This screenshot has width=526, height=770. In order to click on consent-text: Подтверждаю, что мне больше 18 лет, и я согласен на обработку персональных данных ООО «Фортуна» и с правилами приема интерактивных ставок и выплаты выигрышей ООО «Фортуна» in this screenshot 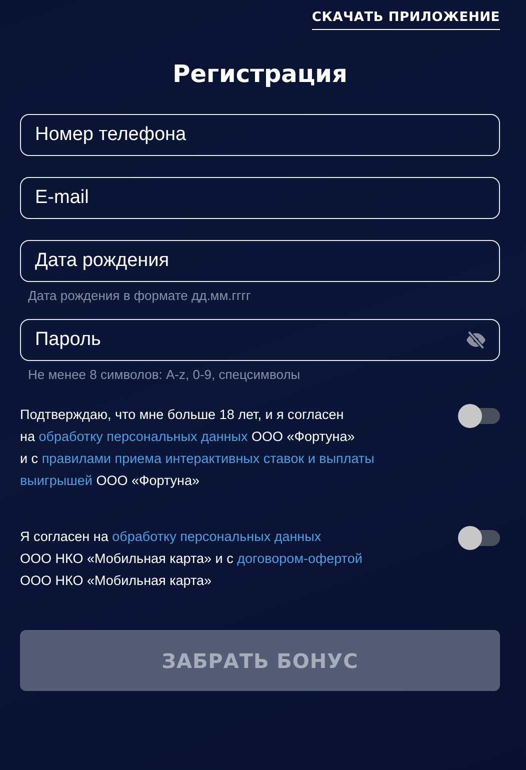, I will do `click(197, 448)`.